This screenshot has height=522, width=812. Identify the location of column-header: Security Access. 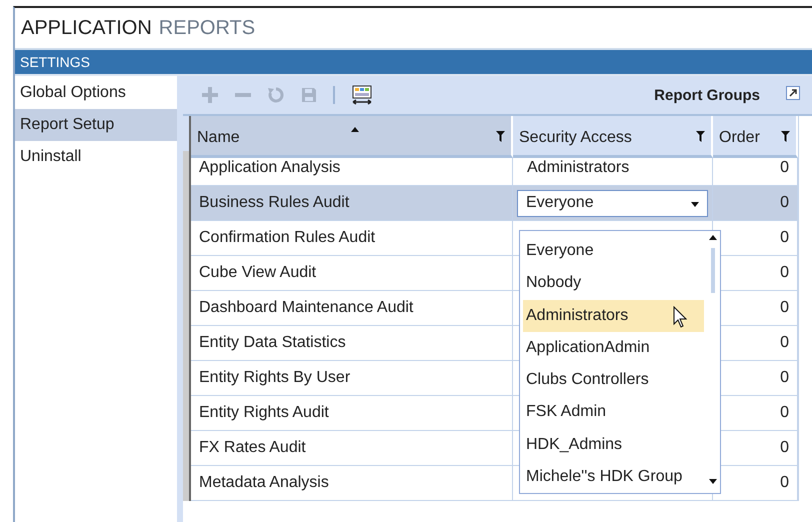
(613, 137).